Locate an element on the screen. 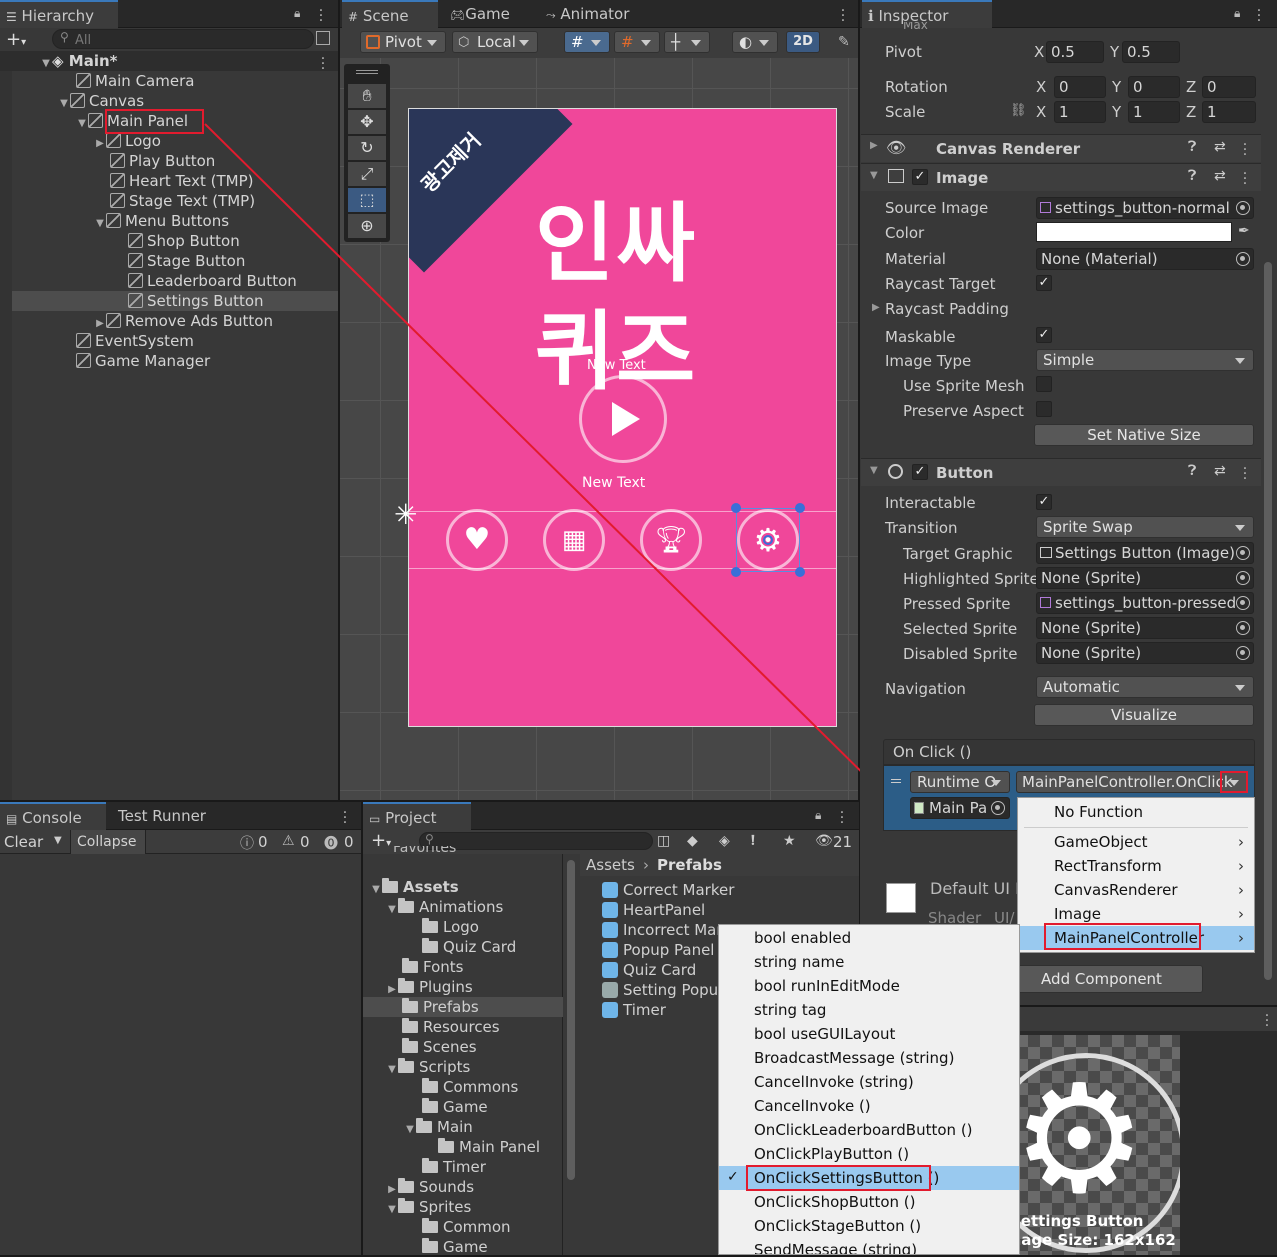  visualize-button: Visualize is located at coordinates (1144, 715).